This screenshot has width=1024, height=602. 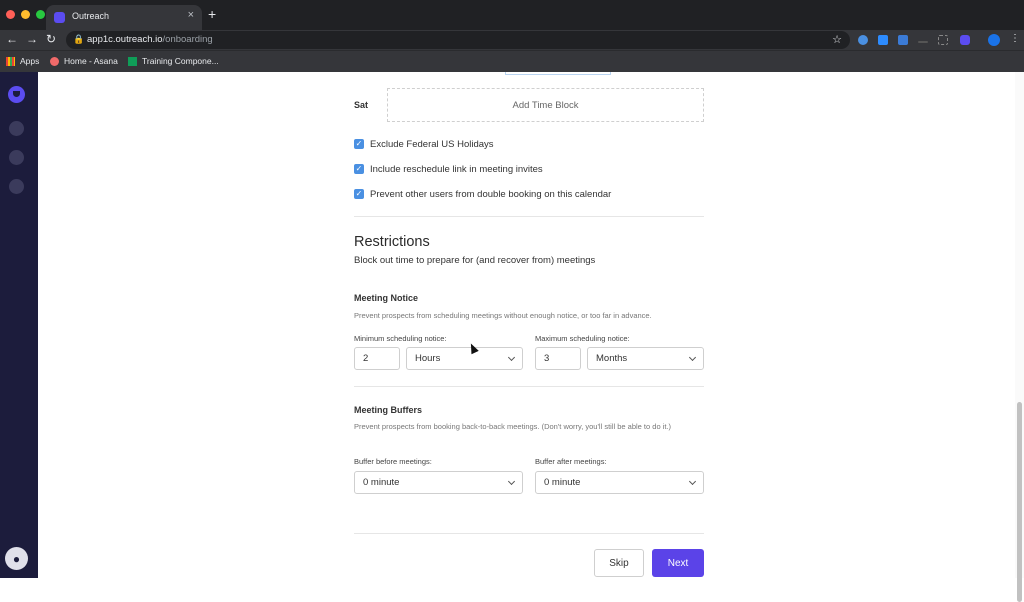 I want to click on profile-avatar, so click(x=994, y=40).